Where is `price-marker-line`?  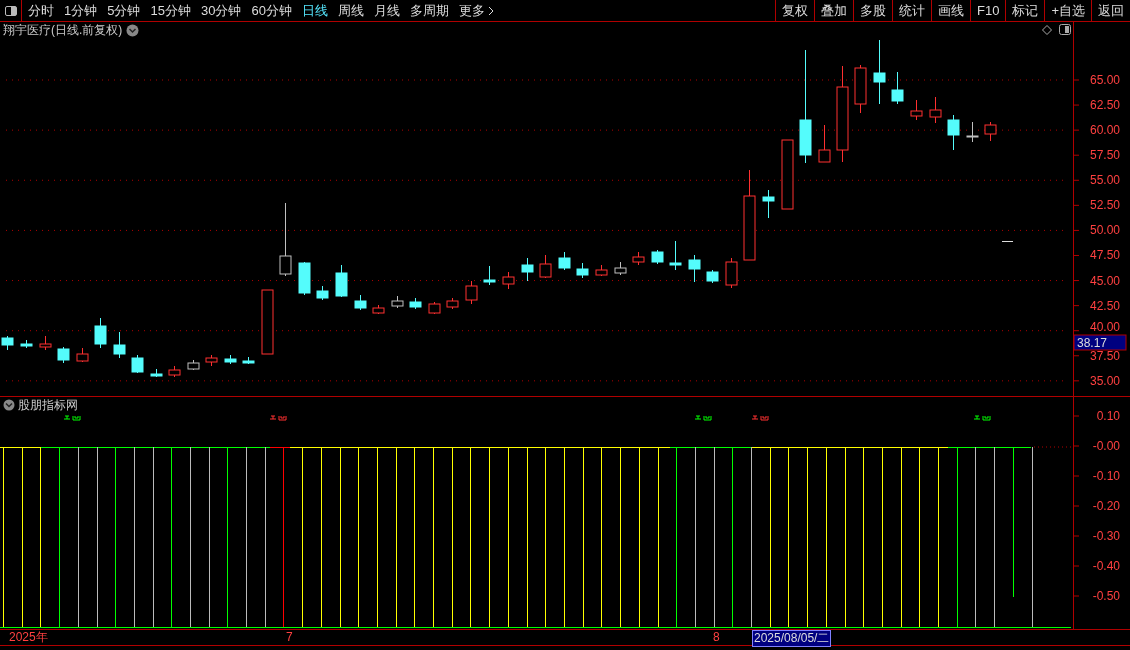
price-marker-line is located at coordinates (1007, 241).